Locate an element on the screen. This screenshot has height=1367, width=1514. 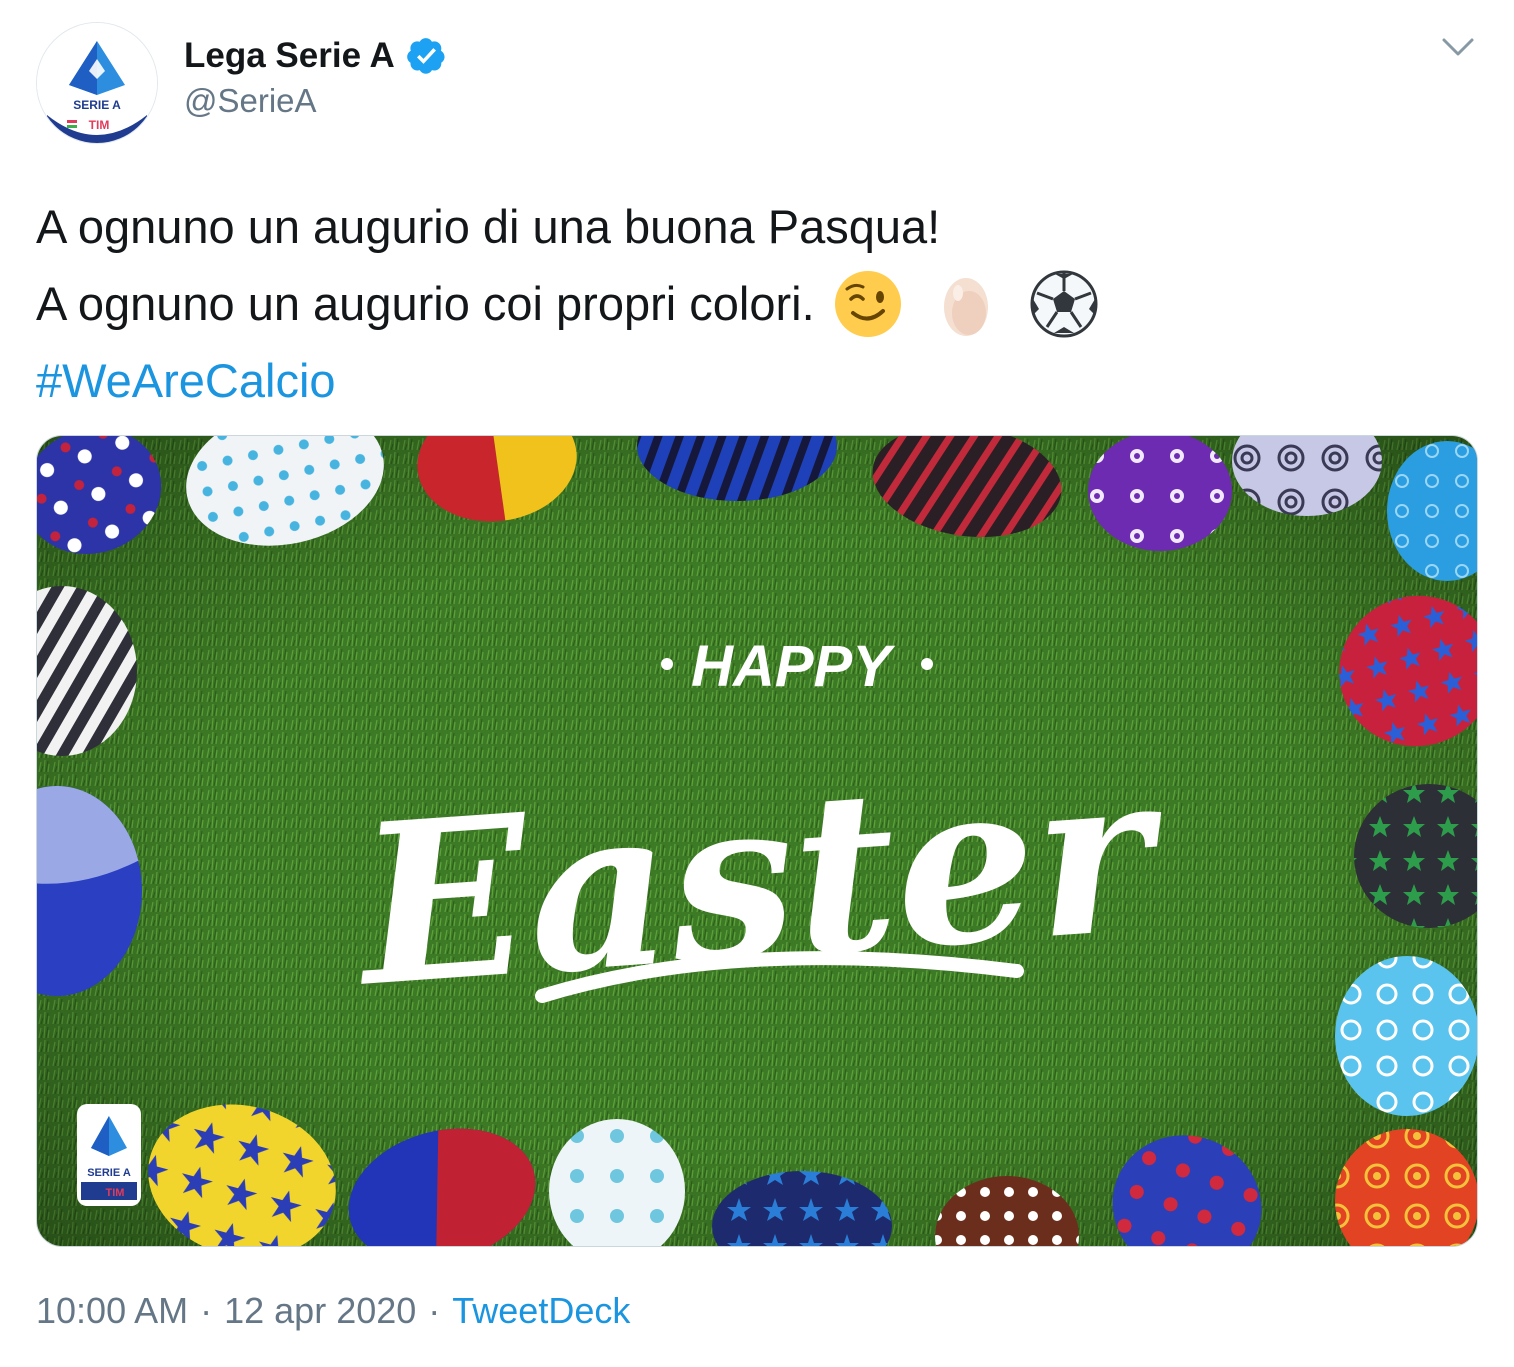
author-handle: @SerieA is located at coordinates (250, 101).